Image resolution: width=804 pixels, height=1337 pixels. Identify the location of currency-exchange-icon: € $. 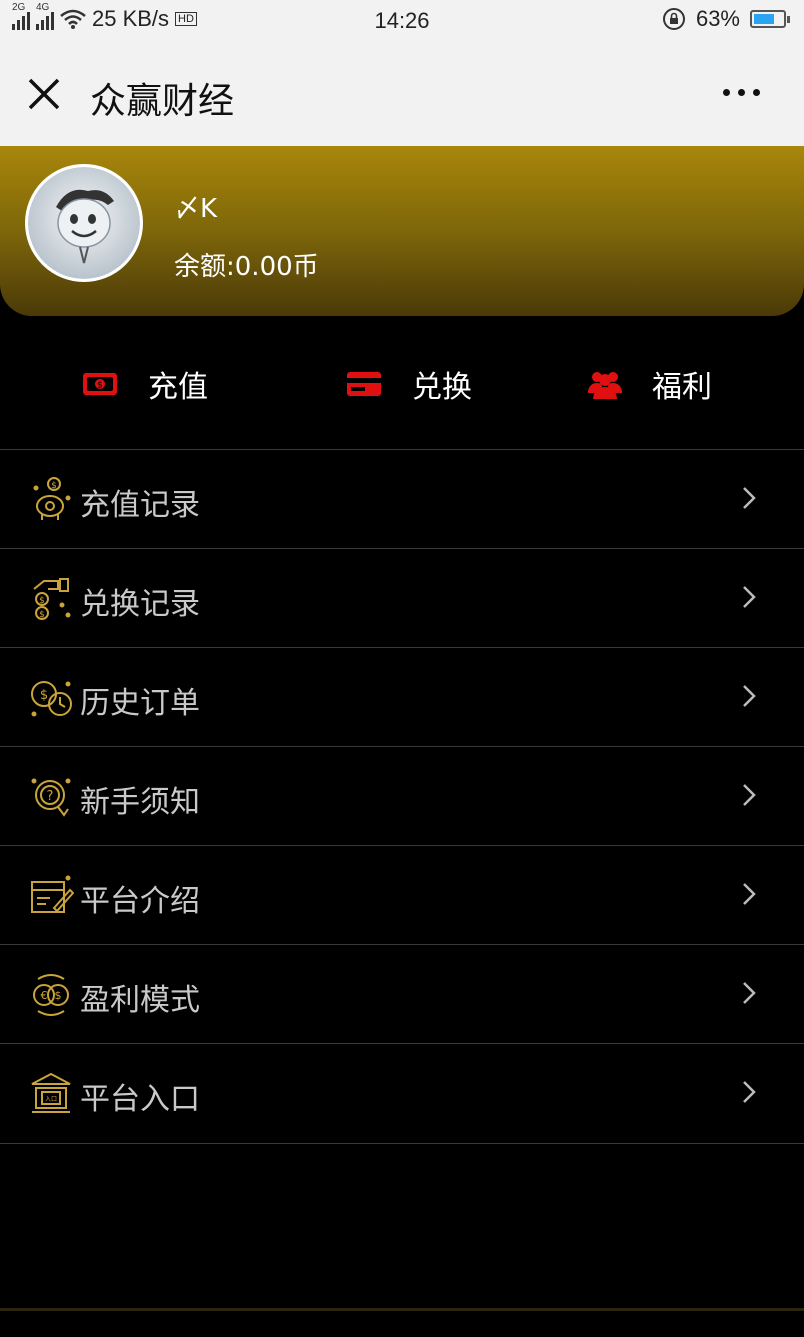
(51, 995).